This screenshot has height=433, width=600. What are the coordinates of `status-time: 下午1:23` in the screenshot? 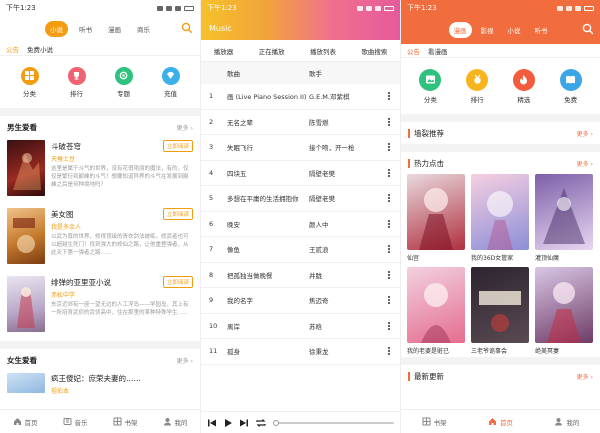 It's located at (422, 8).